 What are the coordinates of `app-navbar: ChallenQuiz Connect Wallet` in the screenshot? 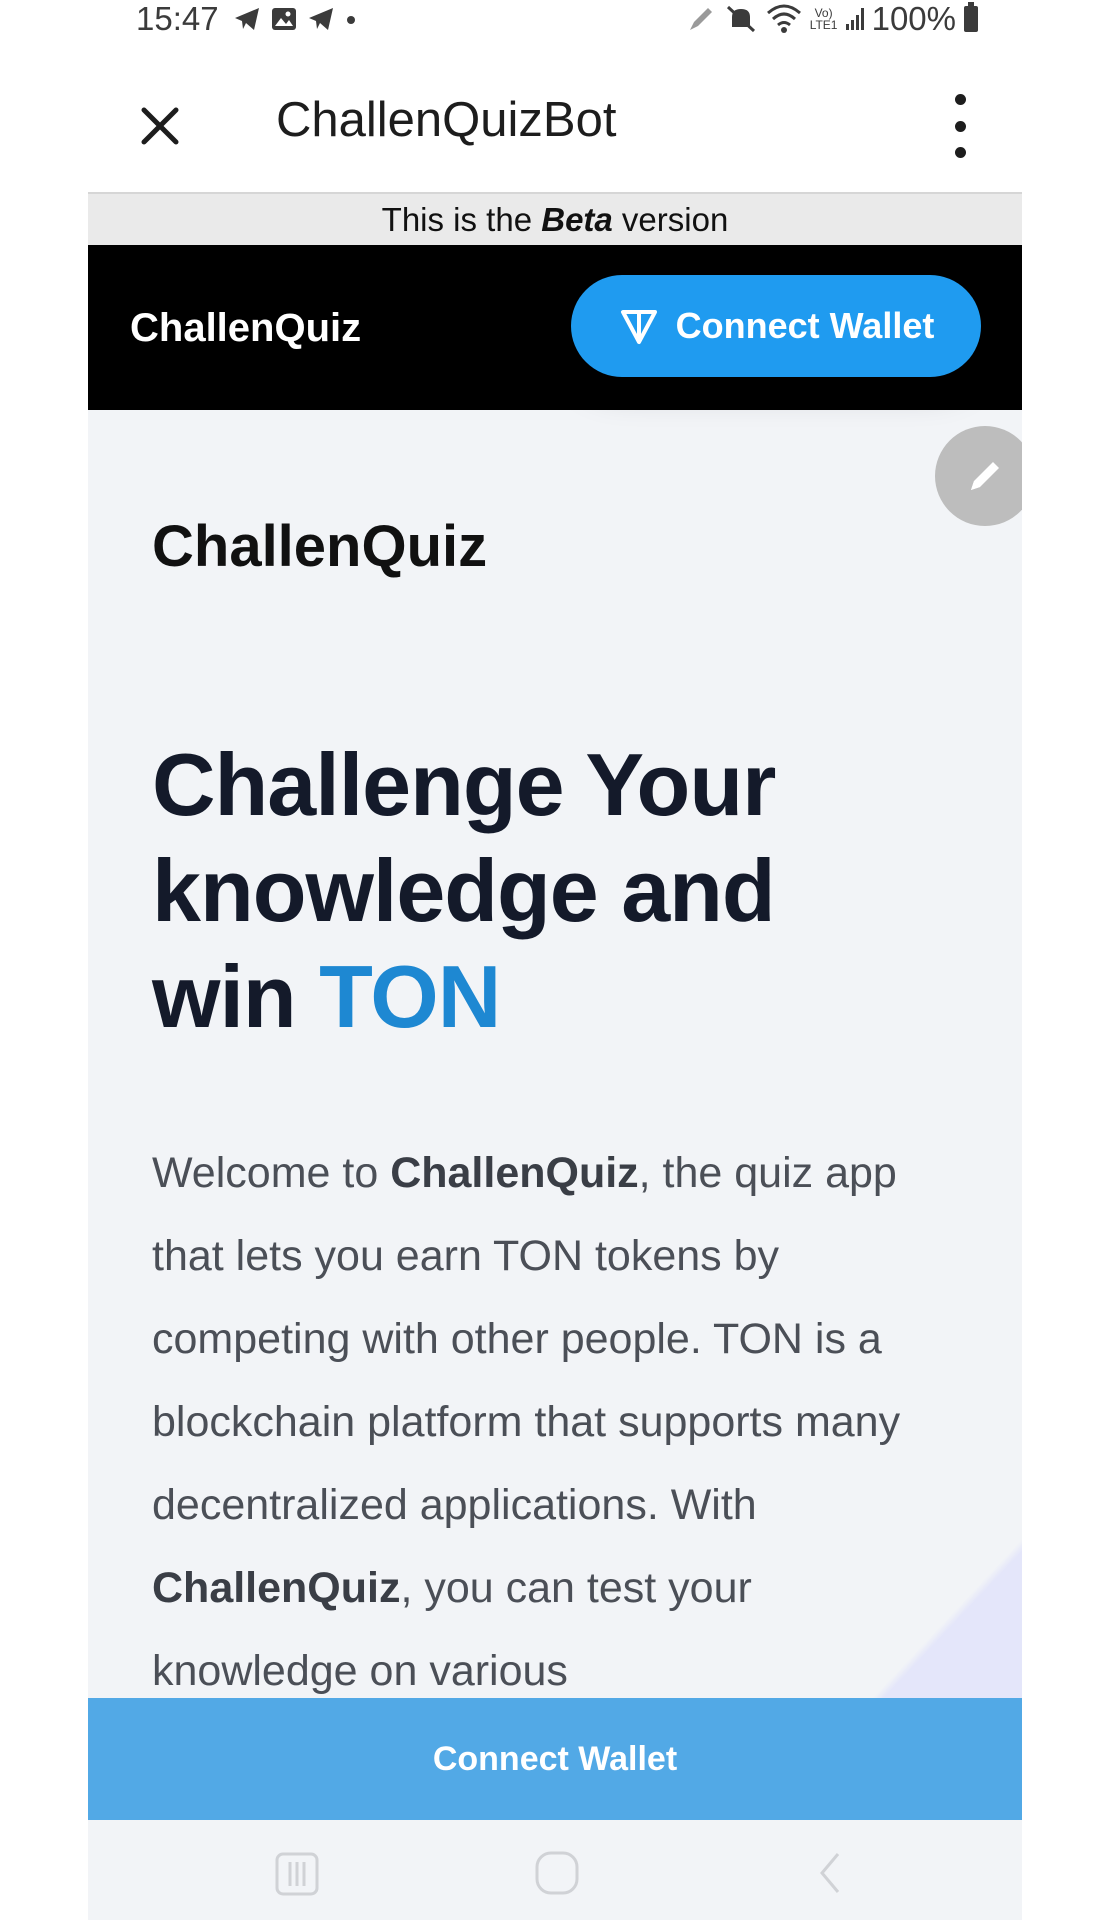 It's located at (555, 327).